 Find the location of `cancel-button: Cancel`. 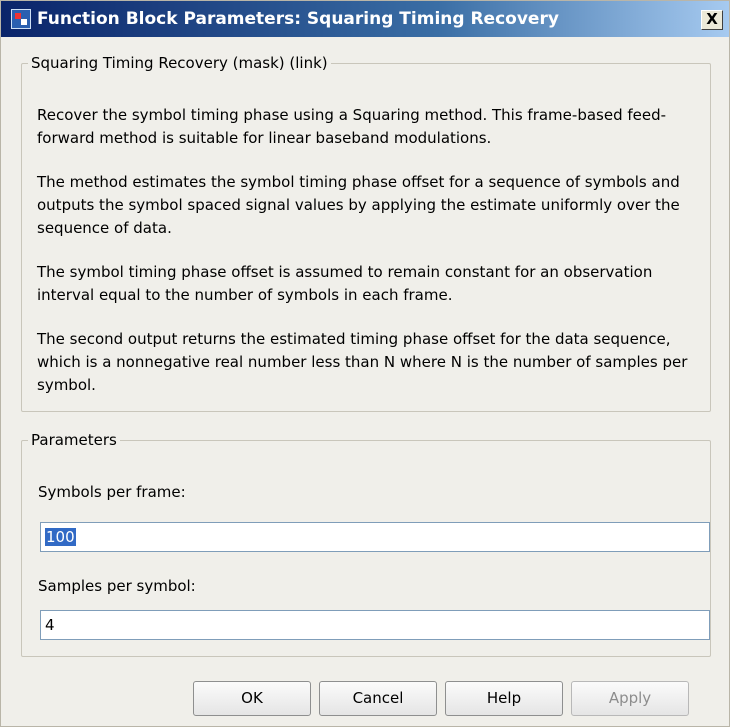

cancel-button: Cancel is located at coordinates (378, 698).